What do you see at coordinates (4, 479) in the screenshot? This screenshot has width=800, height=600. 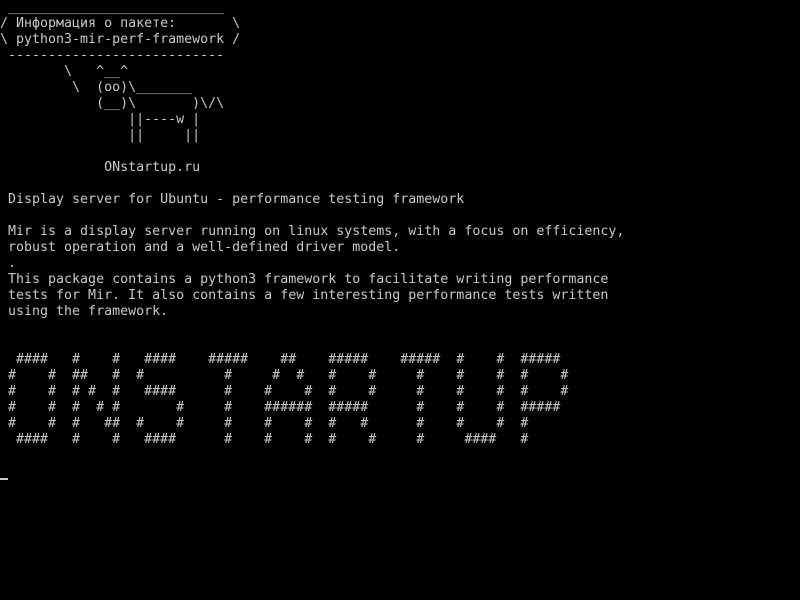 I see `text-cursor` at bounding box center [4, 479].